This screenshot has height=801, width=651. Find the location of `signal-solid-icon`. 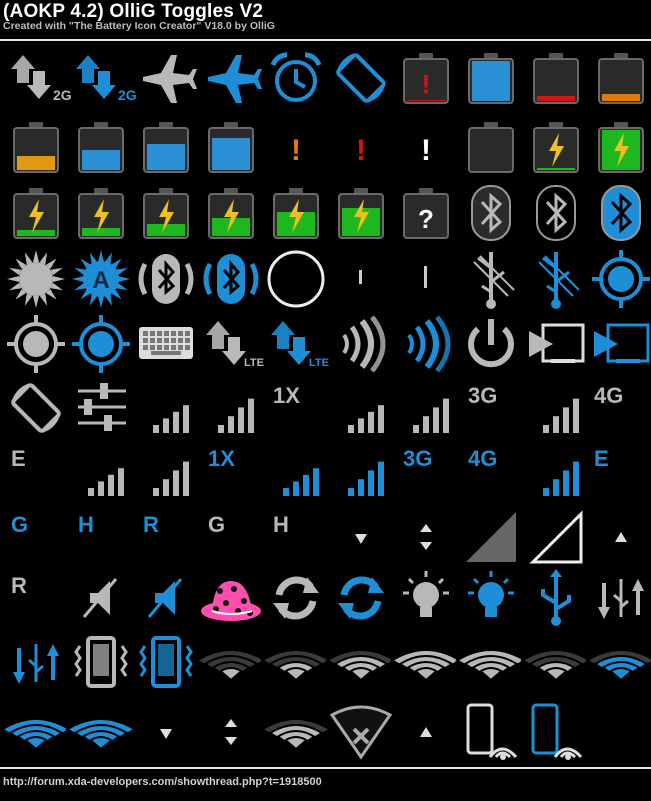

signal-solid-icon is located at coordinates (491, 537).